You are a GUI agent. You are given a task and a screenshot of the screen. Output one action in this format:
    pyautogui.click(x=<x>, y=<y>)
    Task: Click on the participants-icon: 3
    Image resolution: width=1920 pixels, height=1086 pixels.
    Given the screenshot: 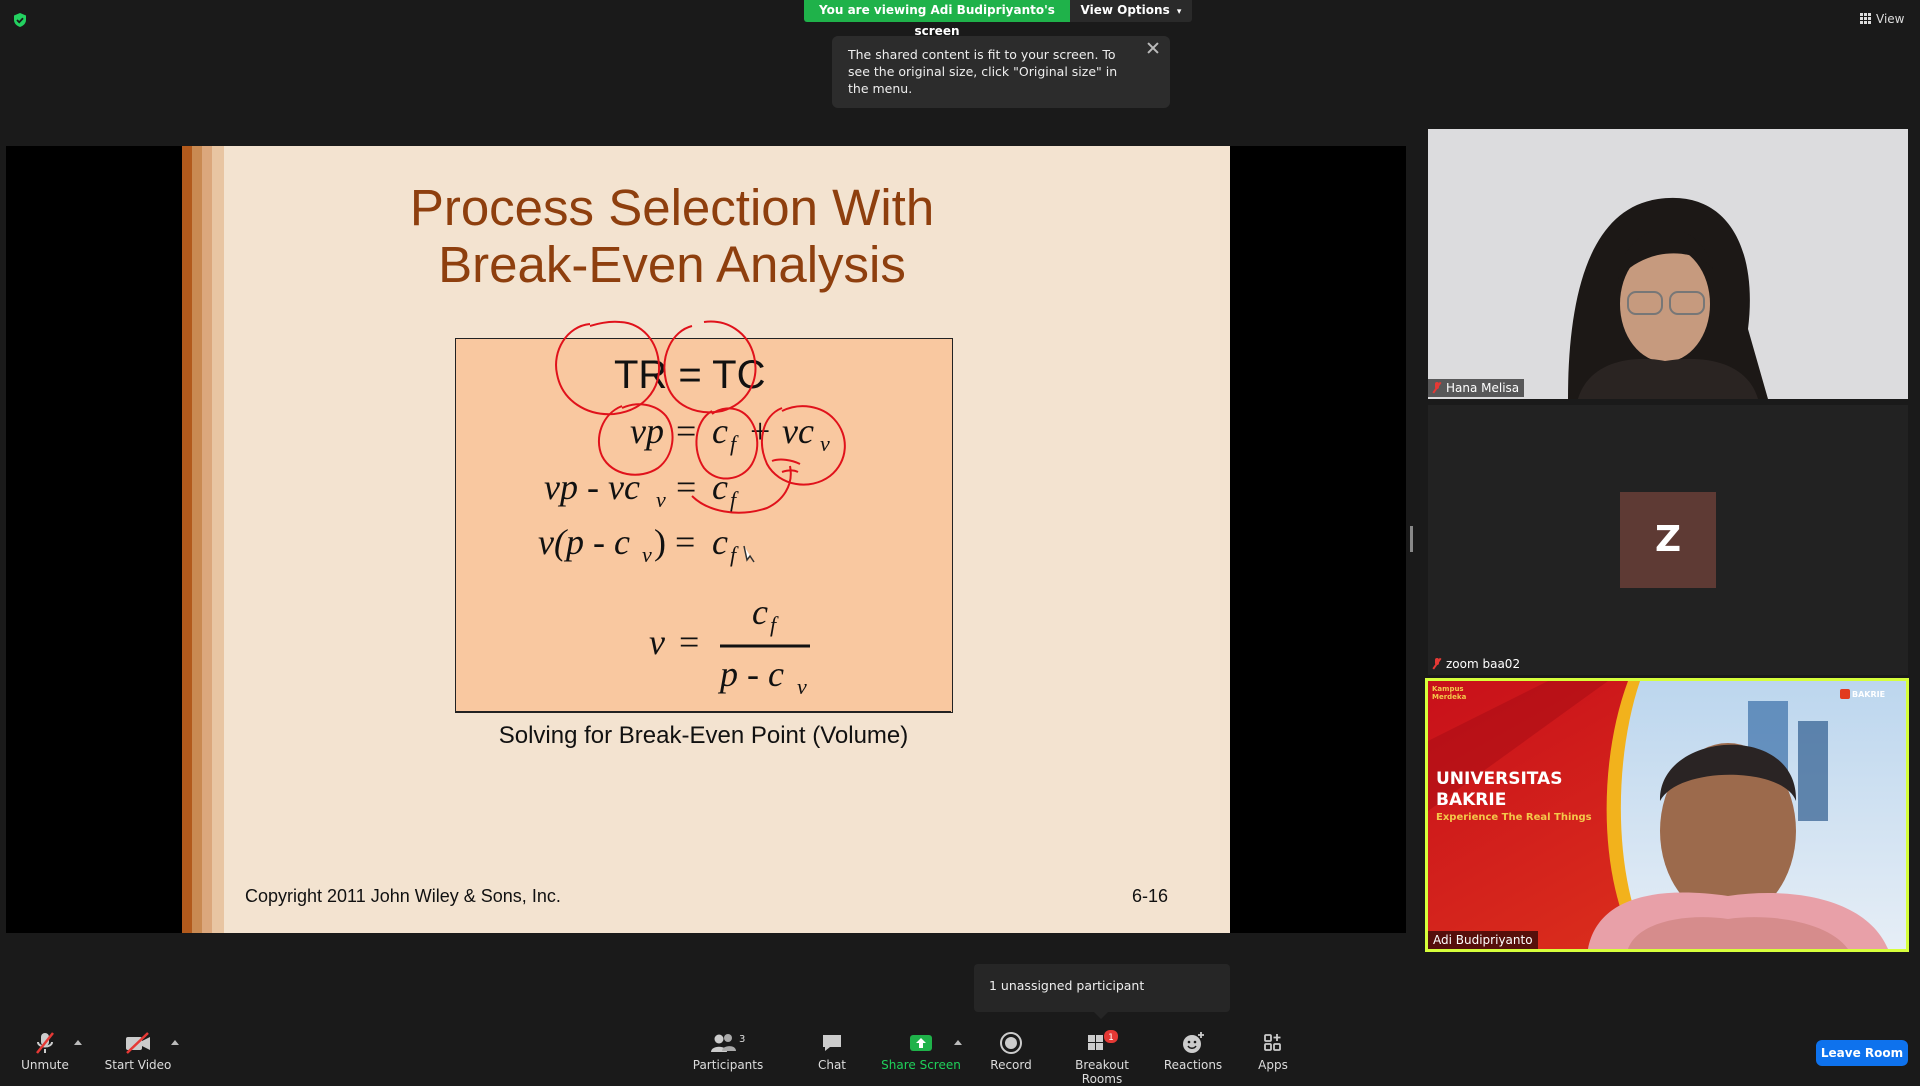 What is the action you would take?
    pyautogui.click(x=728, y=1043)
    